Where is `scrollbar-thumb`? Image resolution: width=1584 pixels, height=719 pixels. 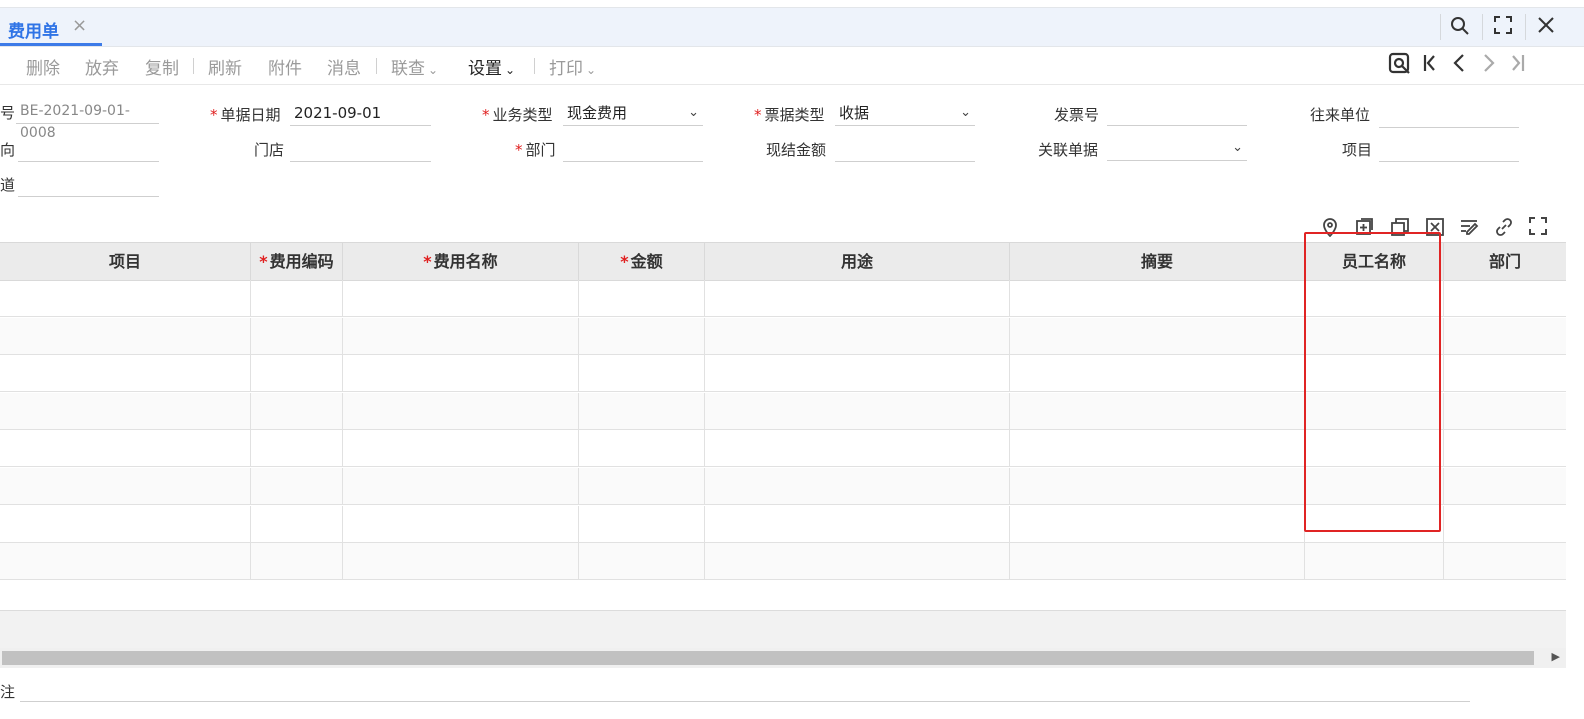
scrollbar-thumb is located at coordinates (768, 658).